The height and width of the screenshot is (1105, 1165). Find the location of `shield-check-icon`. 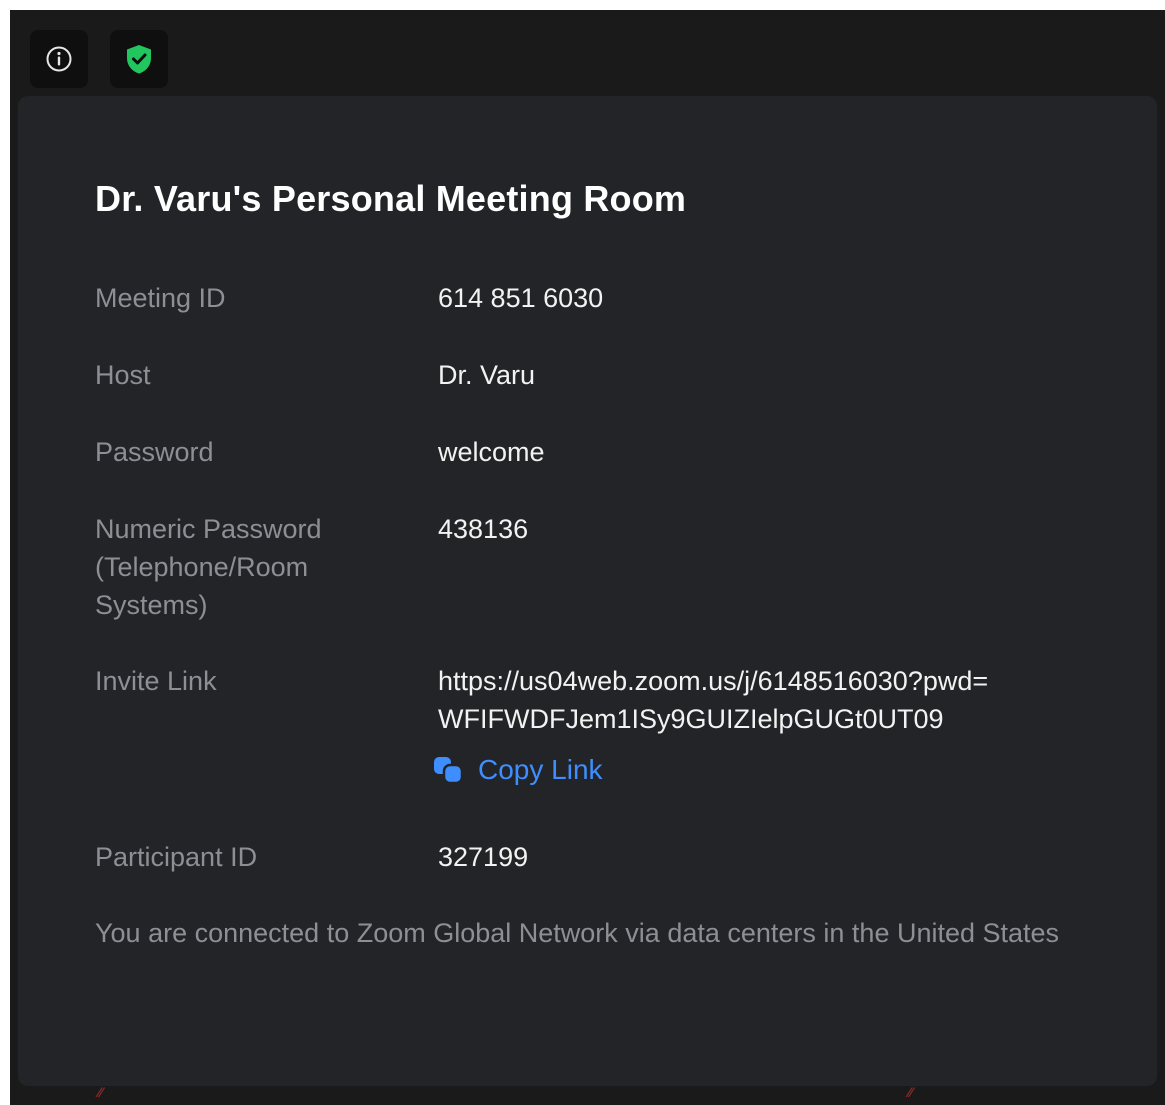

shield-check-icon is located at coordinates (139, 59).